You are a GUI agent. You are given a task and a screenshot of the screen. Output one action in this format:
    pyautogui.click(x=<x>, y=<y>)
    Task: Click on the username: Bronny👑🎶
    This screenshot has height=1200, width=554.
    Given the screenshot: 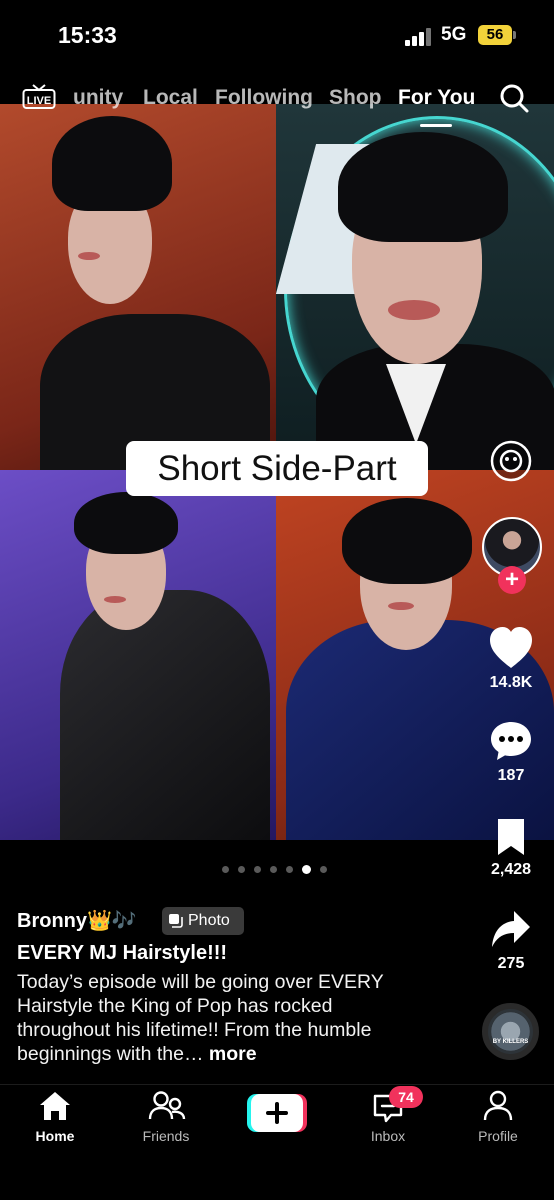 What is the action you would take?
    pyautogui.click(x=77, y=920)
    